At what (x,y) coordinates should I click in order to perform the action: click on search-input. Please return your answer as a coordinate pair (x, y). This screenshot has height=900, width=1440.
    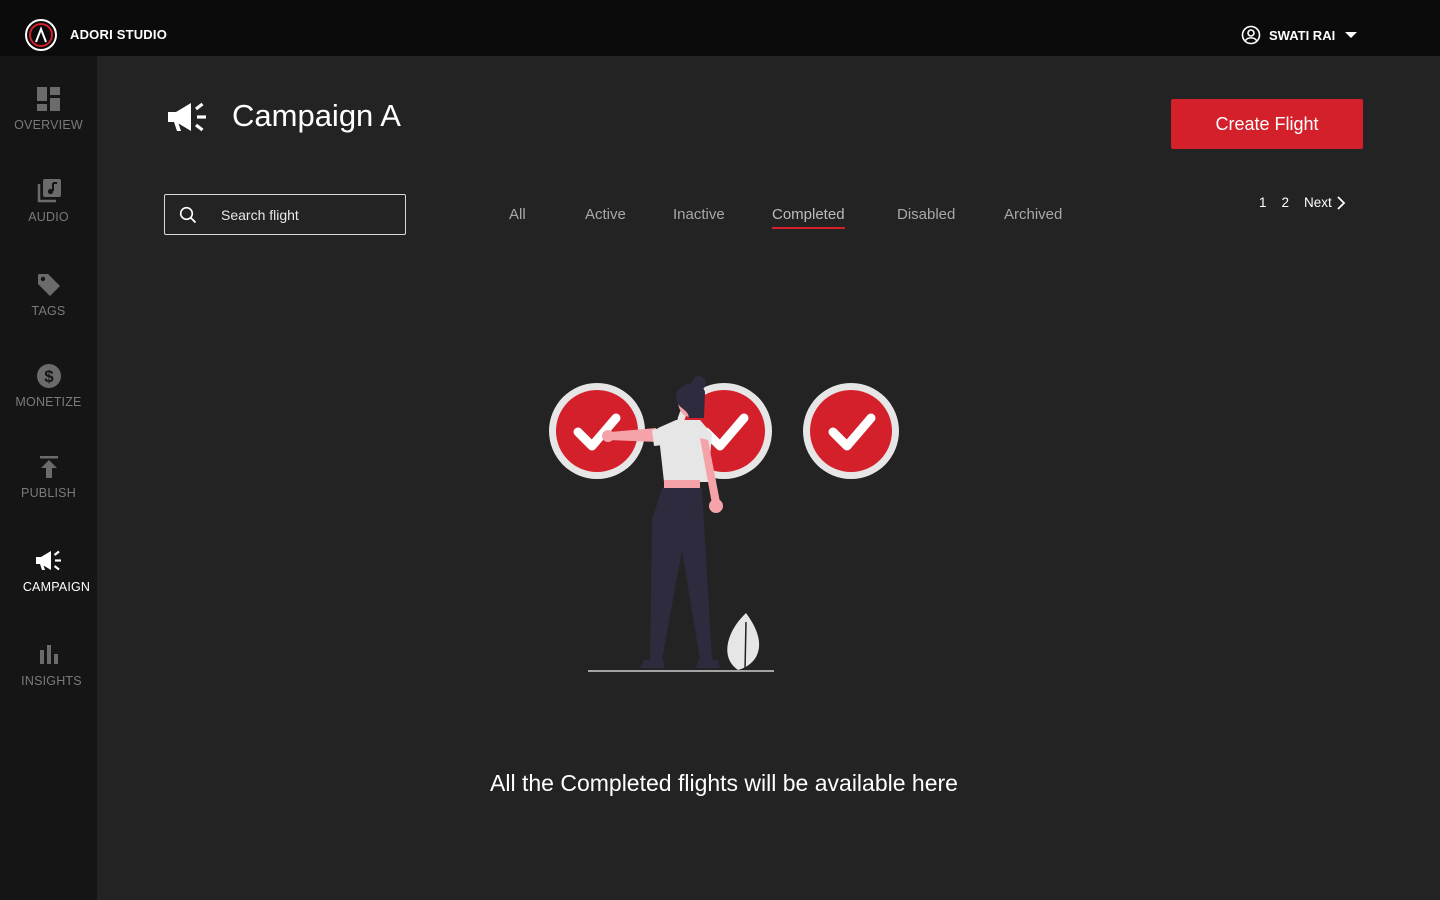
    Looking at the image, I should click on (309, 214).